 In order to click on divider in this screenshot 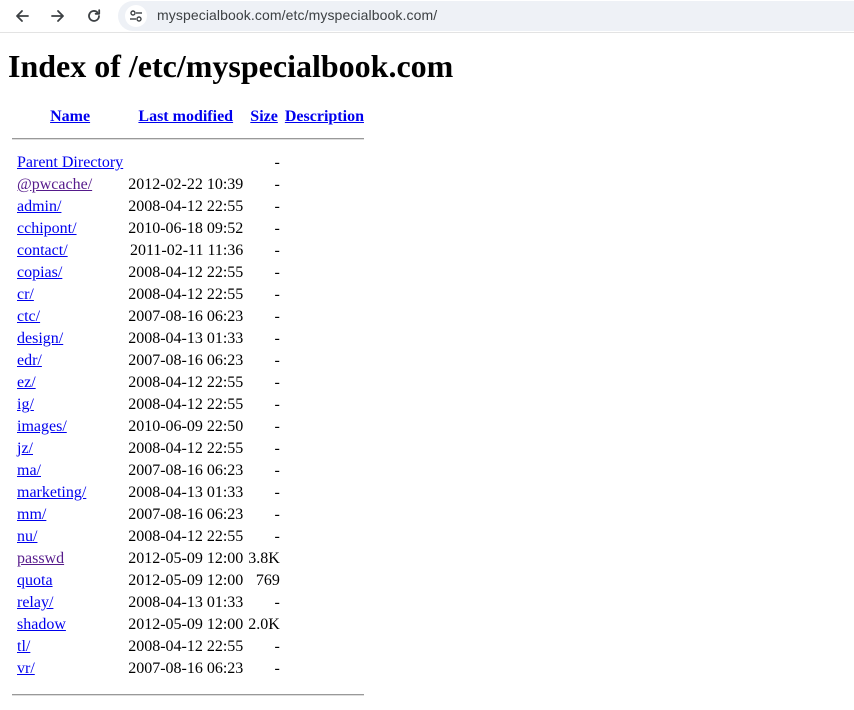, I will do `click(188, 695)`.